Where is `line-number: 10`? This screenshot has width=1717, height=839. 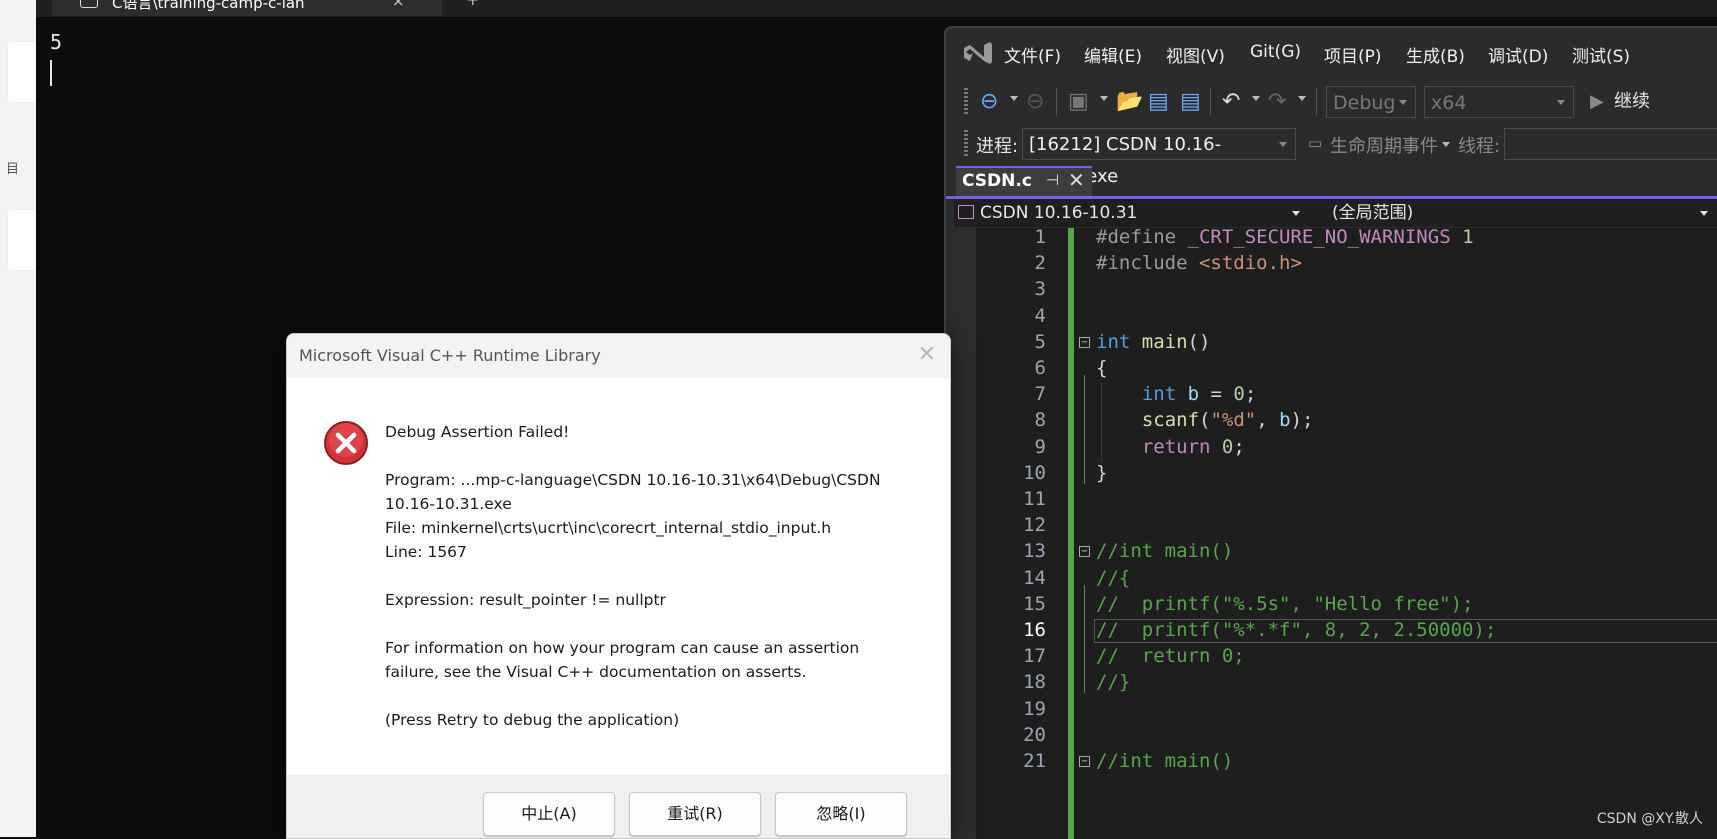
line-number: 10 is located at coordinates (1034, 472).